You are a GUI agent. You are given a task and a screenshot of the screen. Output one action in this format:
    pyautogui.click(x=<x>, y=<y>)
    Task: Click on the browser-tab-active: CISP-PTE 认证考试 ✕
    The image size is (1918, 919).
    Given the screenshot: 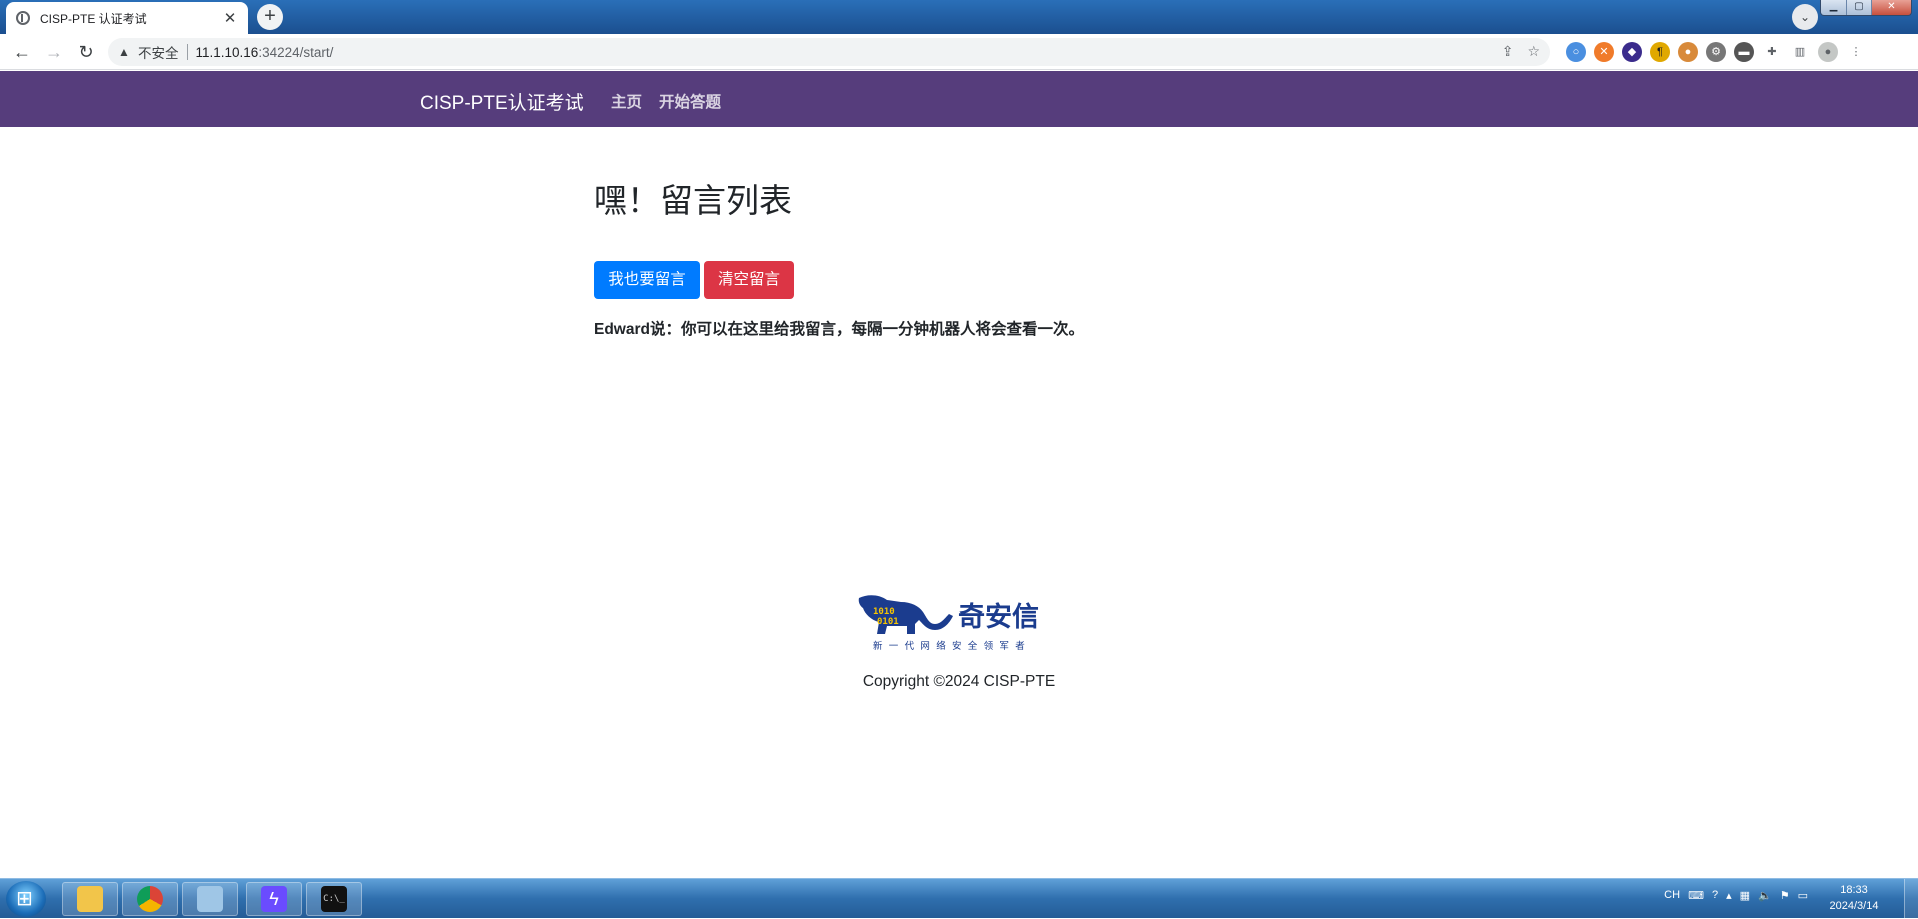 What is the action you would take?
    pyautogui.click(x=127, y=18)
    